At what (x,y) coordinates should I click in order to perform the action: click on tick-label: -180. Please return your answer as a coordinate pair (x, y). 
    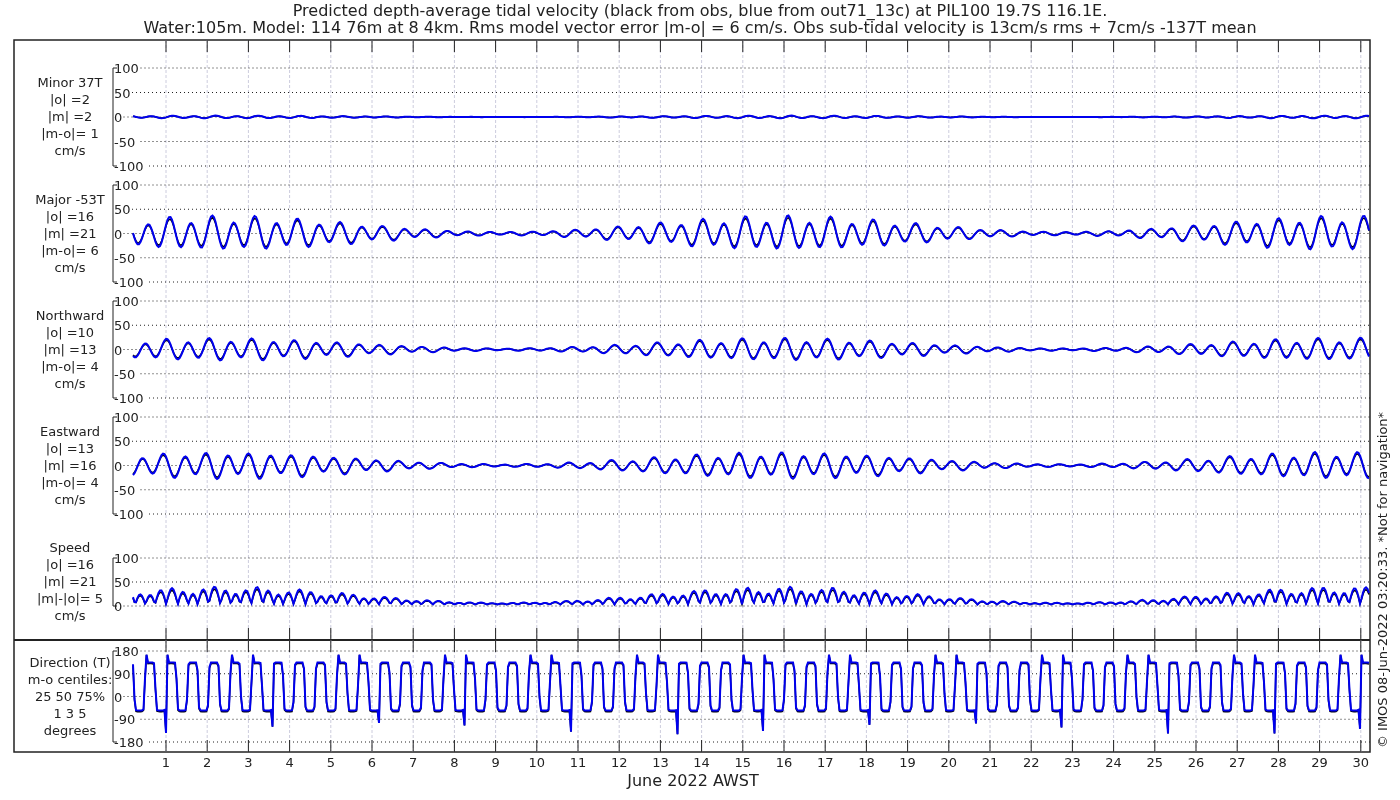
    Looking at the image, I should click on (129, 742).